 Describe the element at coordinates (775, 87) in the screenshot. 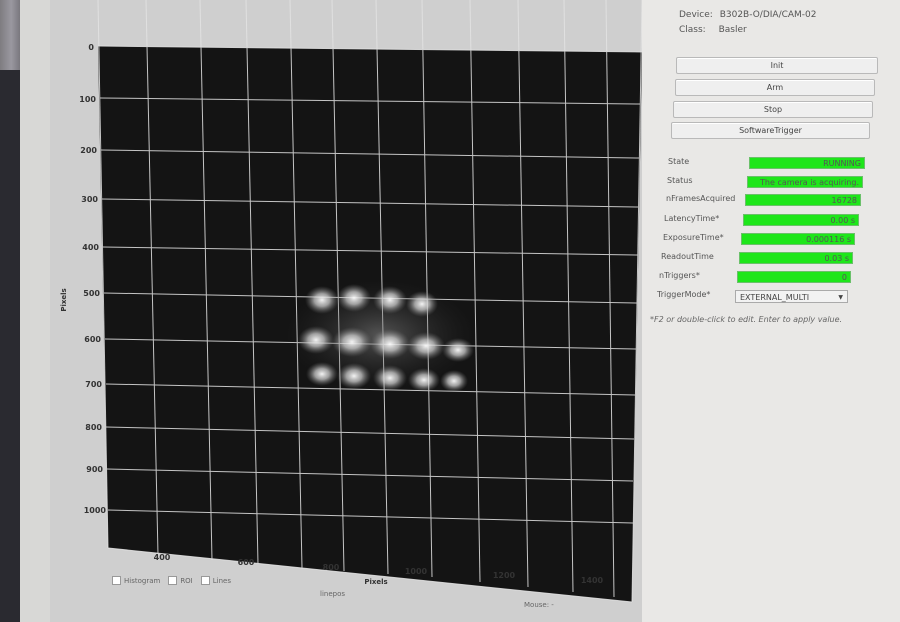

I see `arm-button: Arm` at that location.